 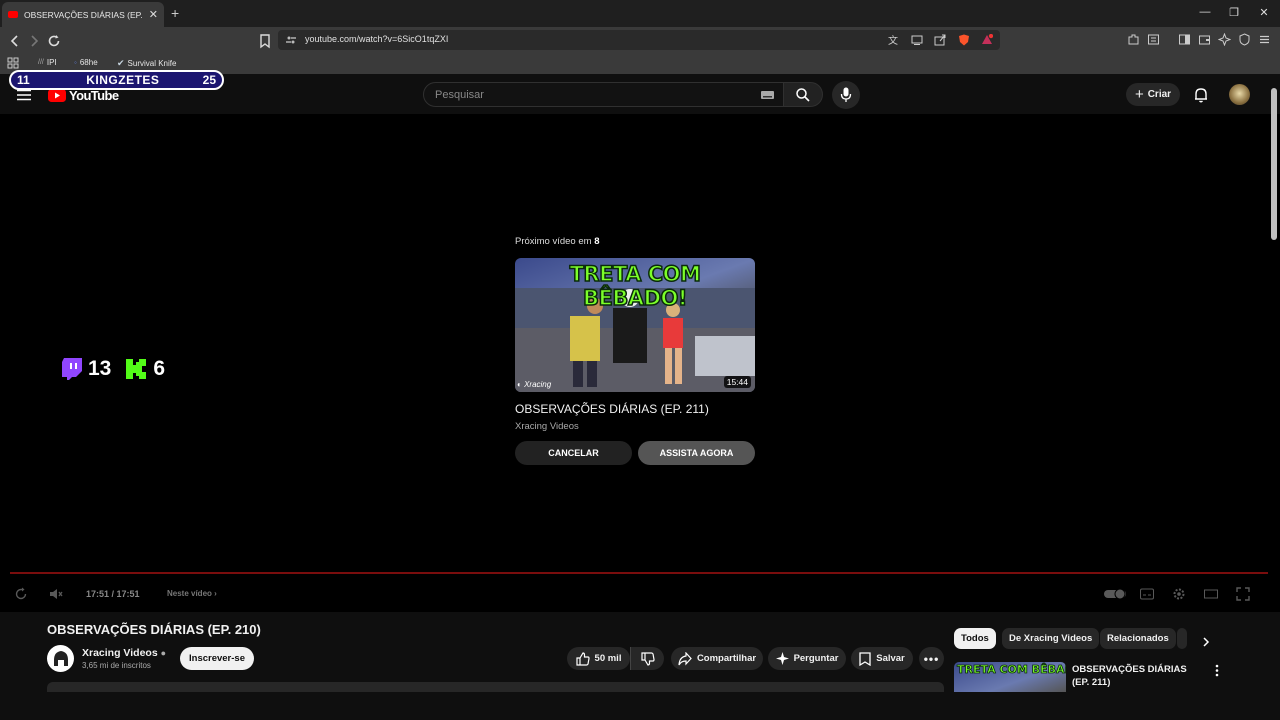 I want to click on svg-text: 文, so click(x=893, y=40).